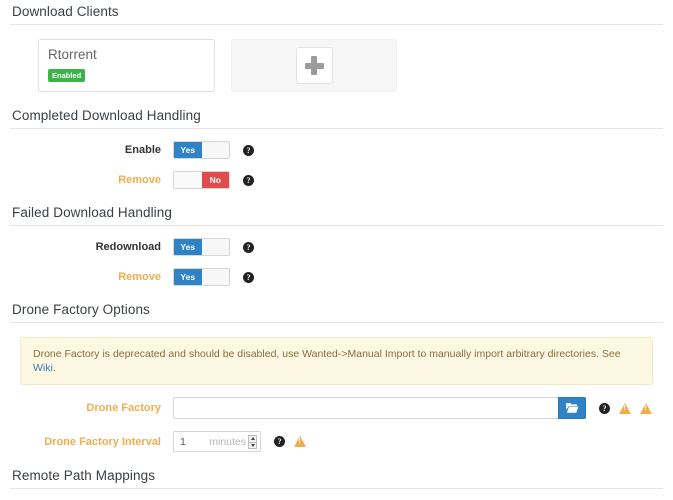  Describe the element at coordinates (336, 116) in the screenshot. I see `section-header-completed-download-handling: Completed Download Handling` at that location.